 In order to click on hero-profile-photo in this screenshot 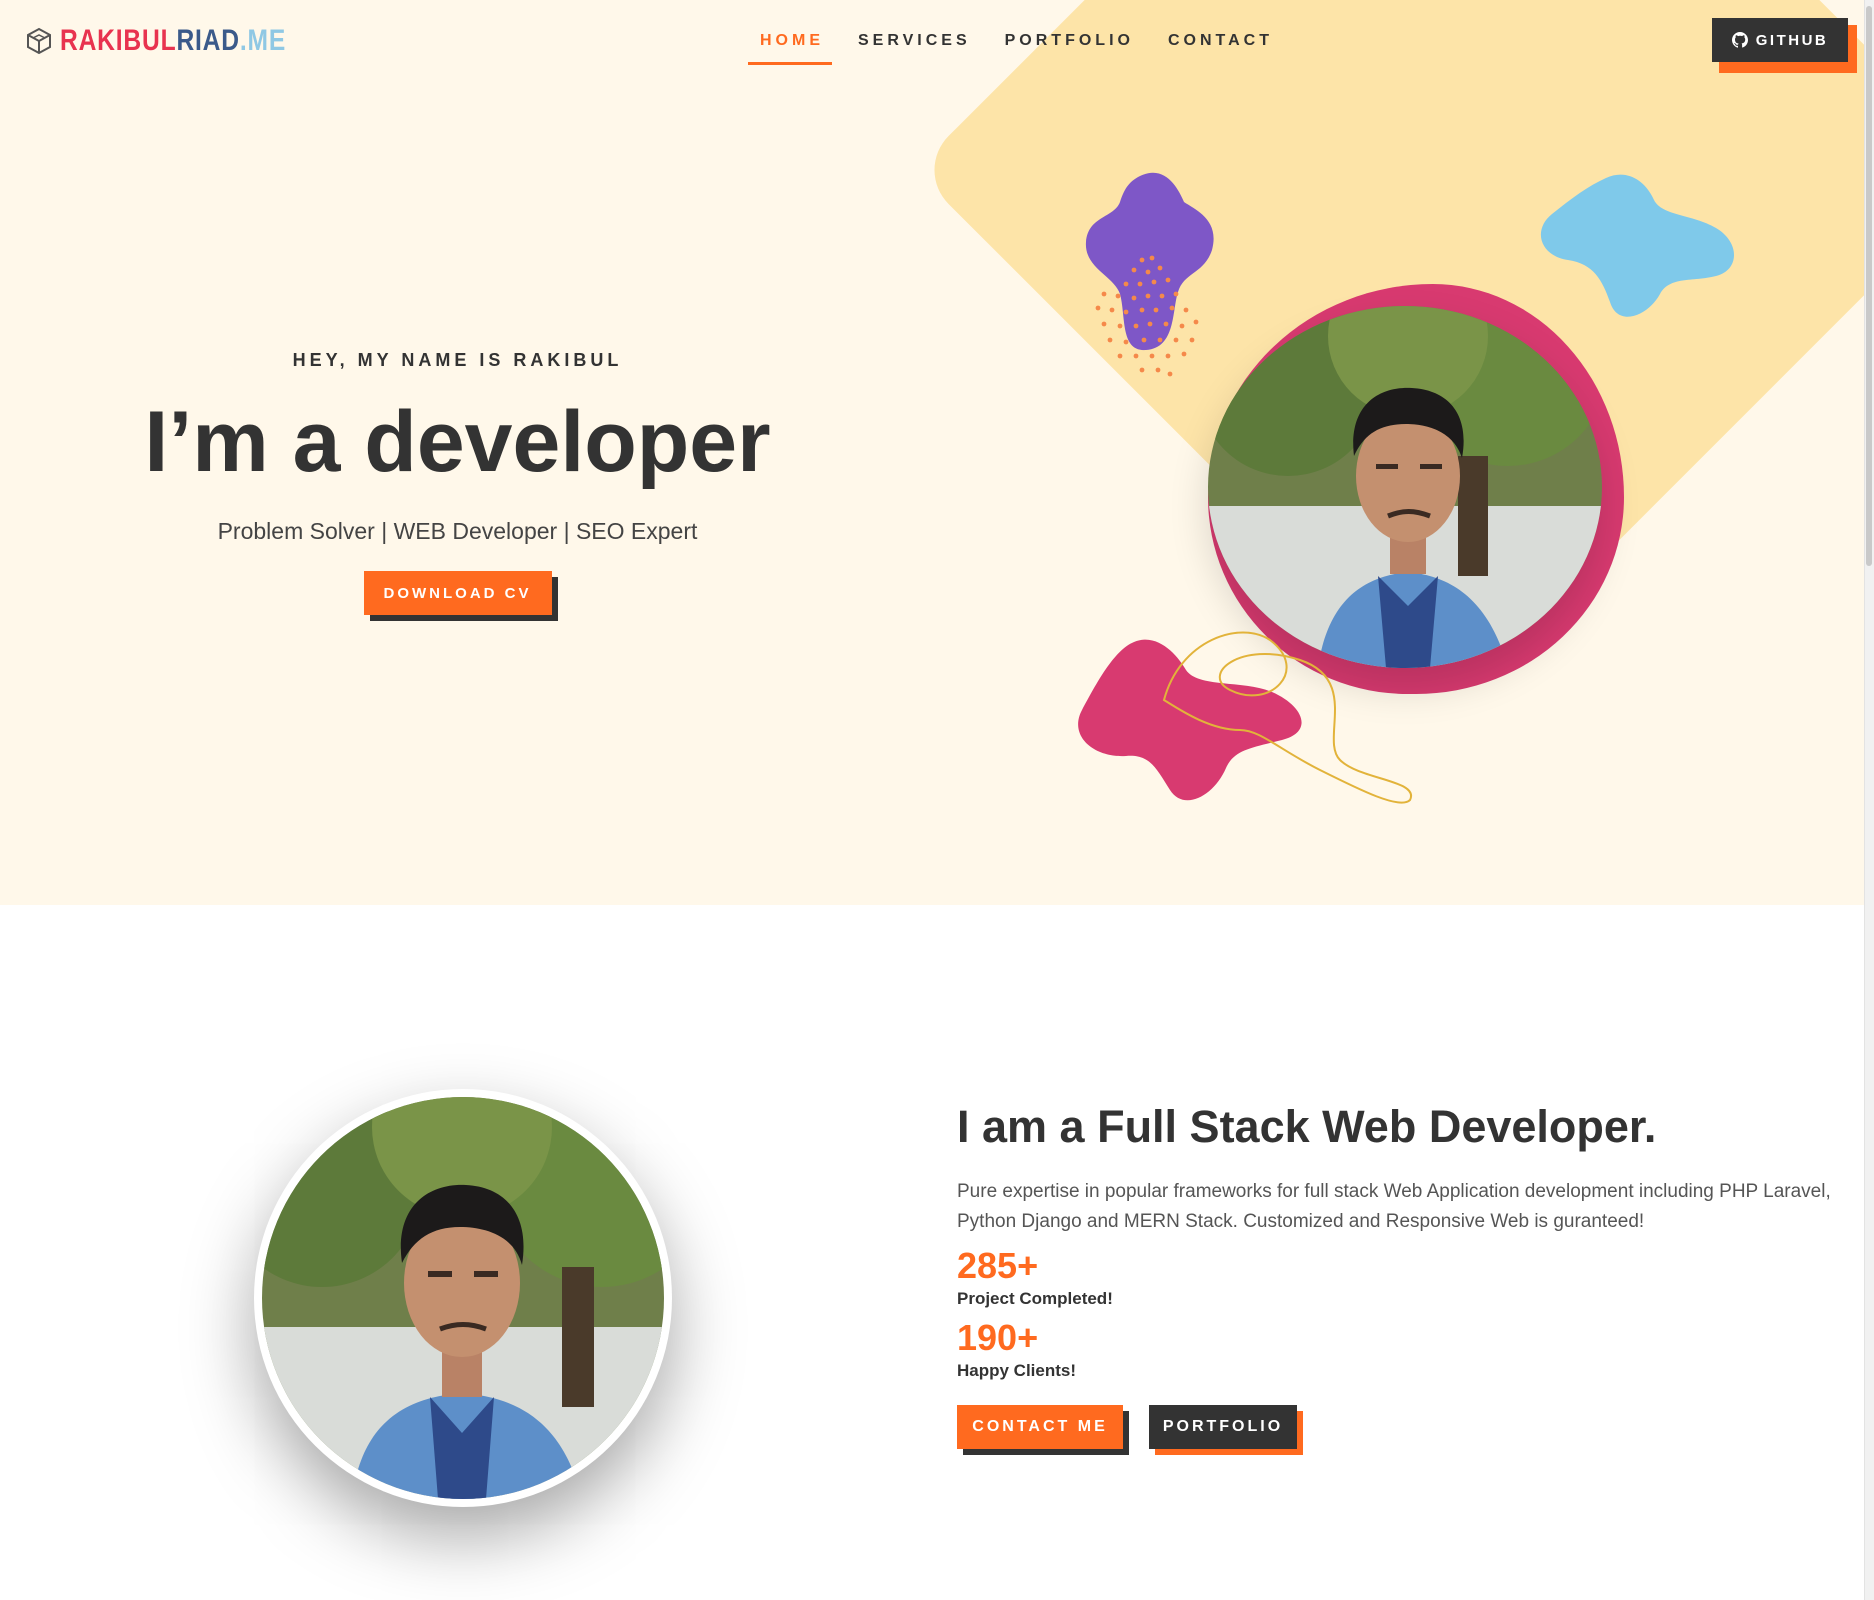, I will do `click(1405, 487)`.